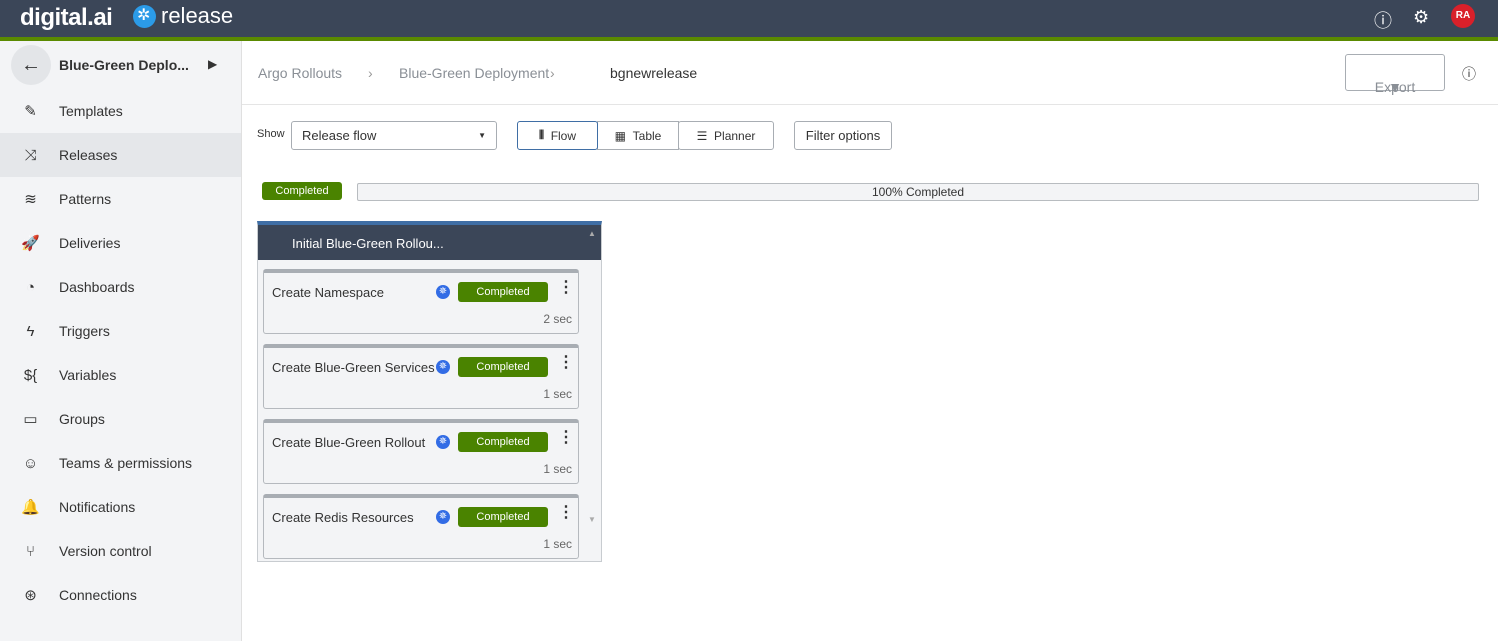 The height and width of the screenshot is (641, 1498). Describe the element at coordinates (120, 419) in the screenshot. I see `sidebar-item-groups: ▭ Groups` at that location.